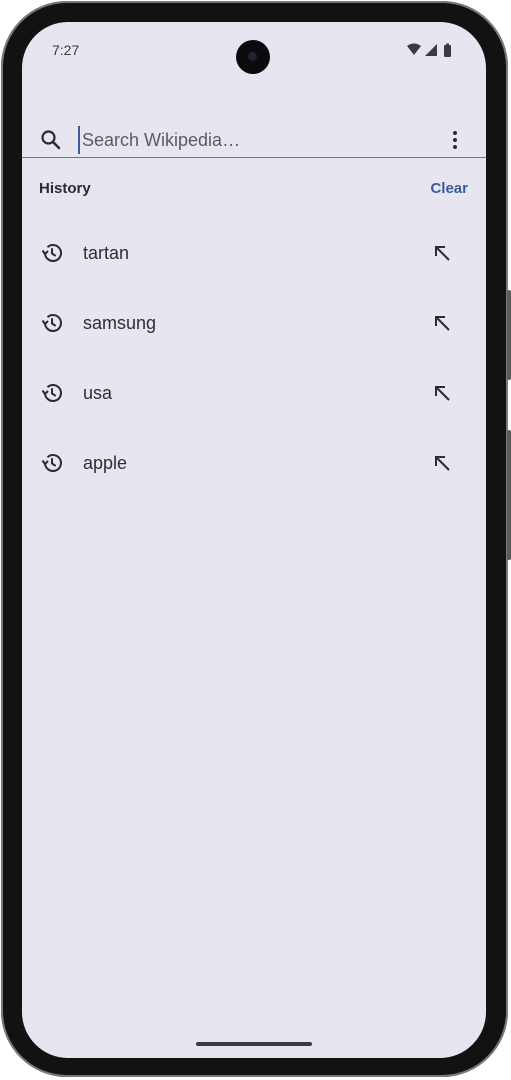  I want to click on volume-button, so click(509, 335).